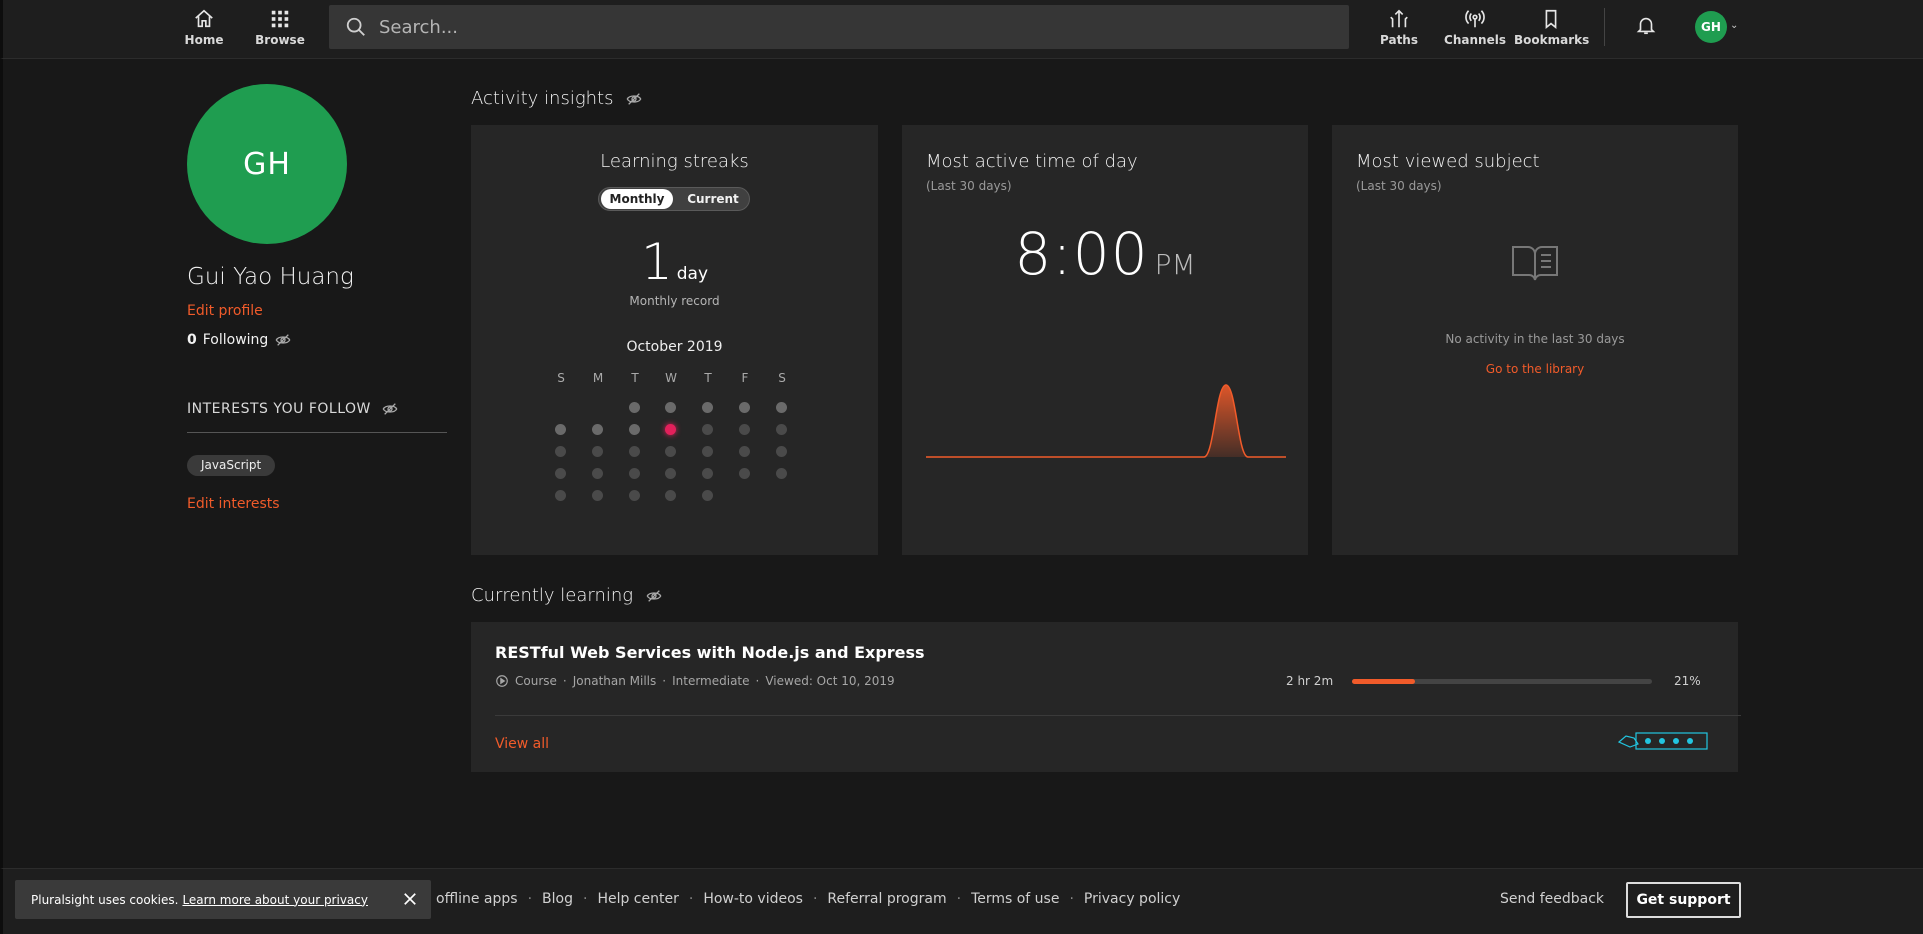  What do you see at coordinates (233, 504) in the screenshot?
I see `edit-interests-link: Edit interests` at bounding box center [233, 504].